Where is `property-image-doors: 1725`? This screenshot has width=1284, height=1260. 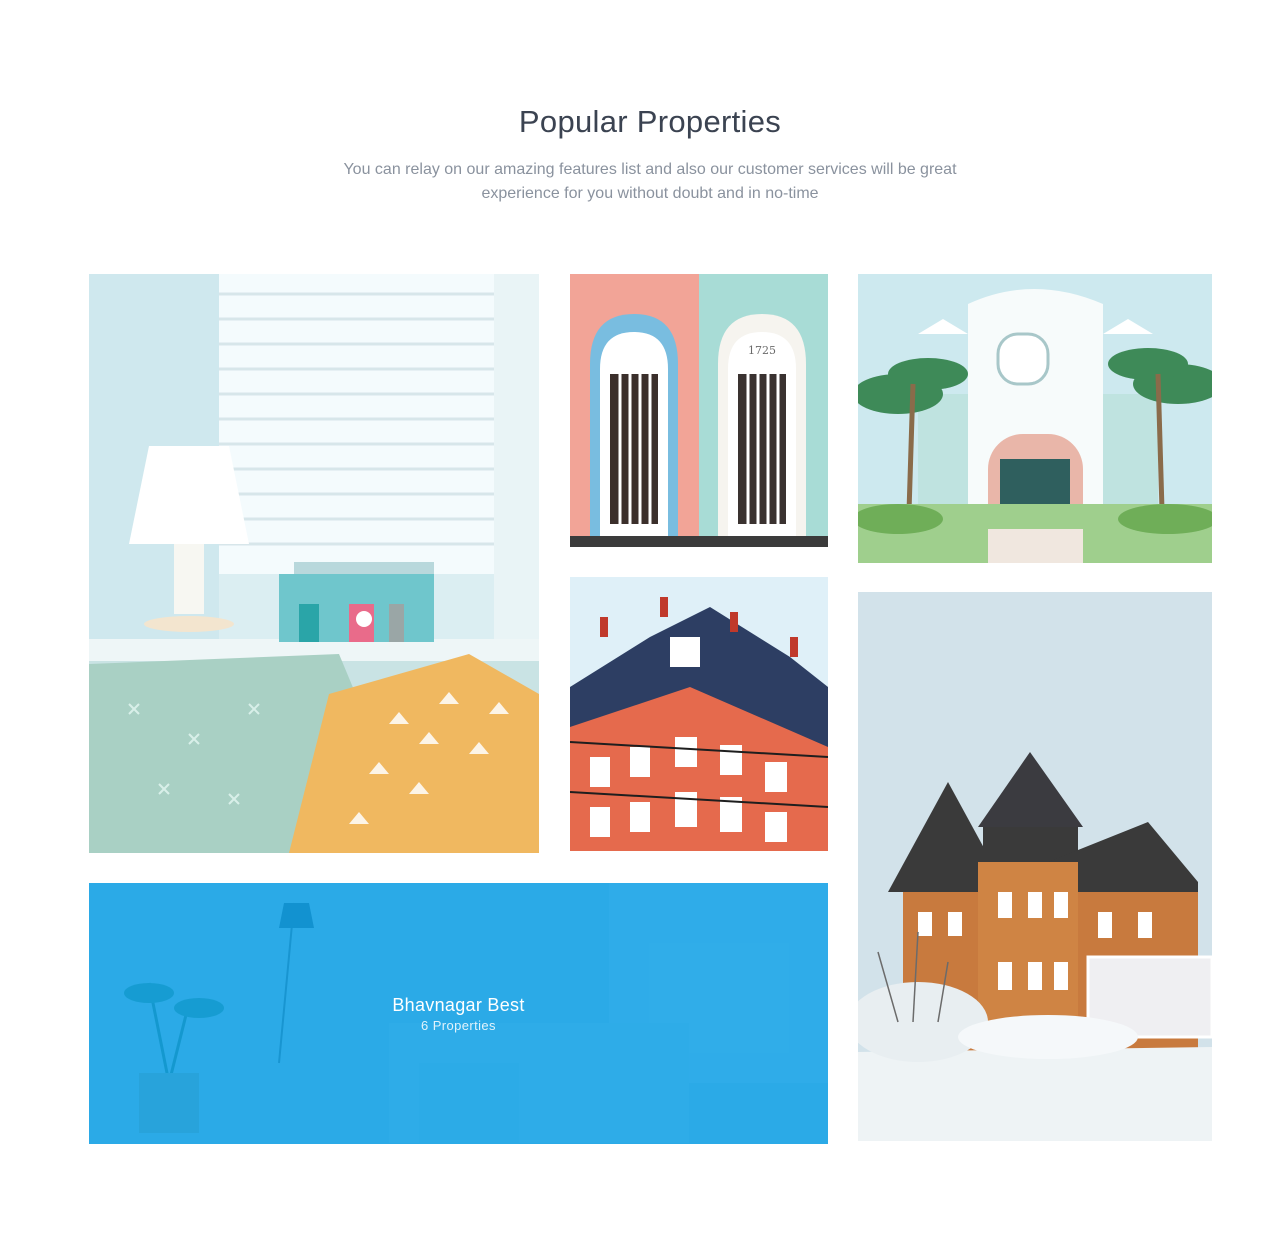 property-image-doors: 1725 is located at coordinates (699, 410).